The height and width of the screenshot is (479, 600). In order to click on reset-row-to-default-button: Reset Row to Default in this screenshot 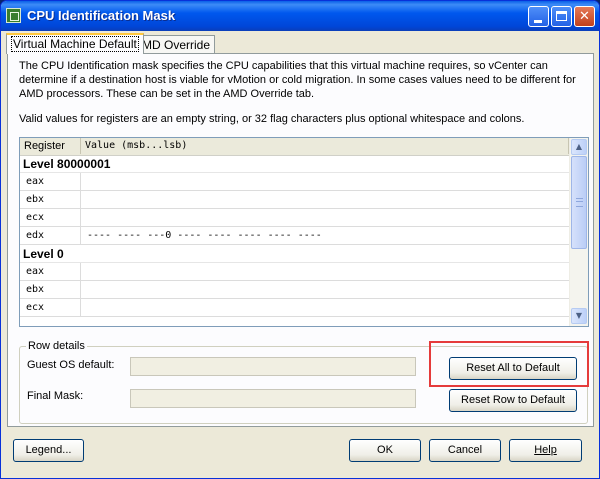, I will do `click(513, 400)`.